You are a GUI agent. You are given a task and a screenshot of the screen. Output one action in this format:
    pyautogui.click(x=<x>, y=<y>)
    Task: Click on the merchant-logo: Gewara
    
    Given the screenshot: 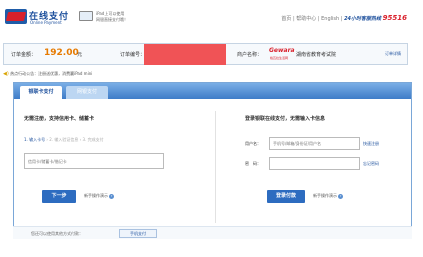 What is the action you would take?
    pyautogui.click(x=282, y=50)
    